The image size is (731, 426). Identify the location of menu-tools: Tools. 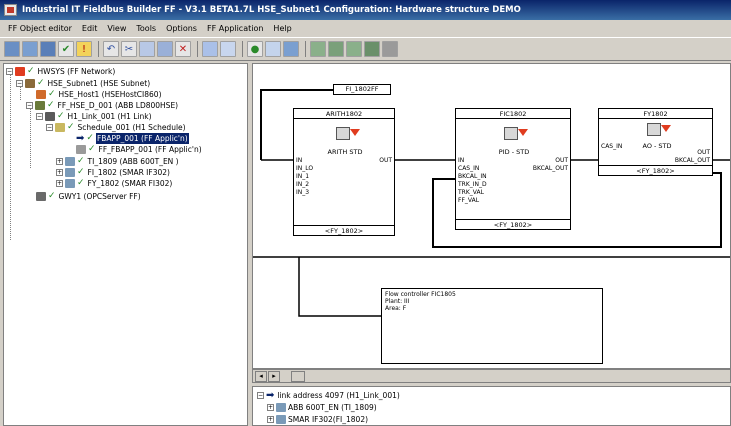
(147, 28).